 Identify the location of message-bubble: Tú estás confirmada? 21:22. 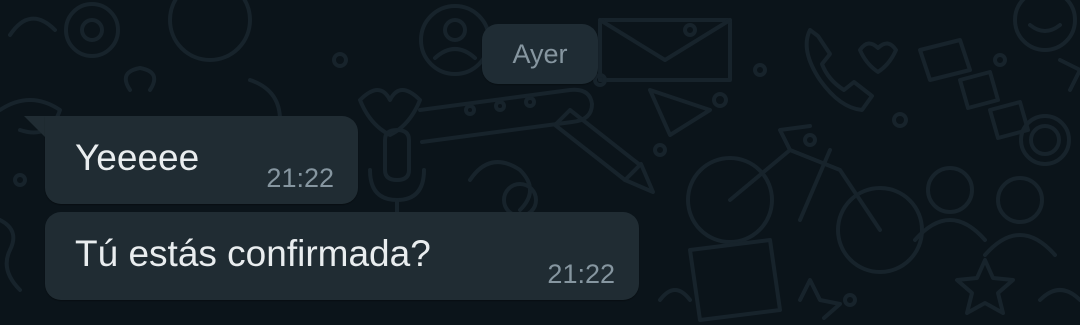
(342, 256).